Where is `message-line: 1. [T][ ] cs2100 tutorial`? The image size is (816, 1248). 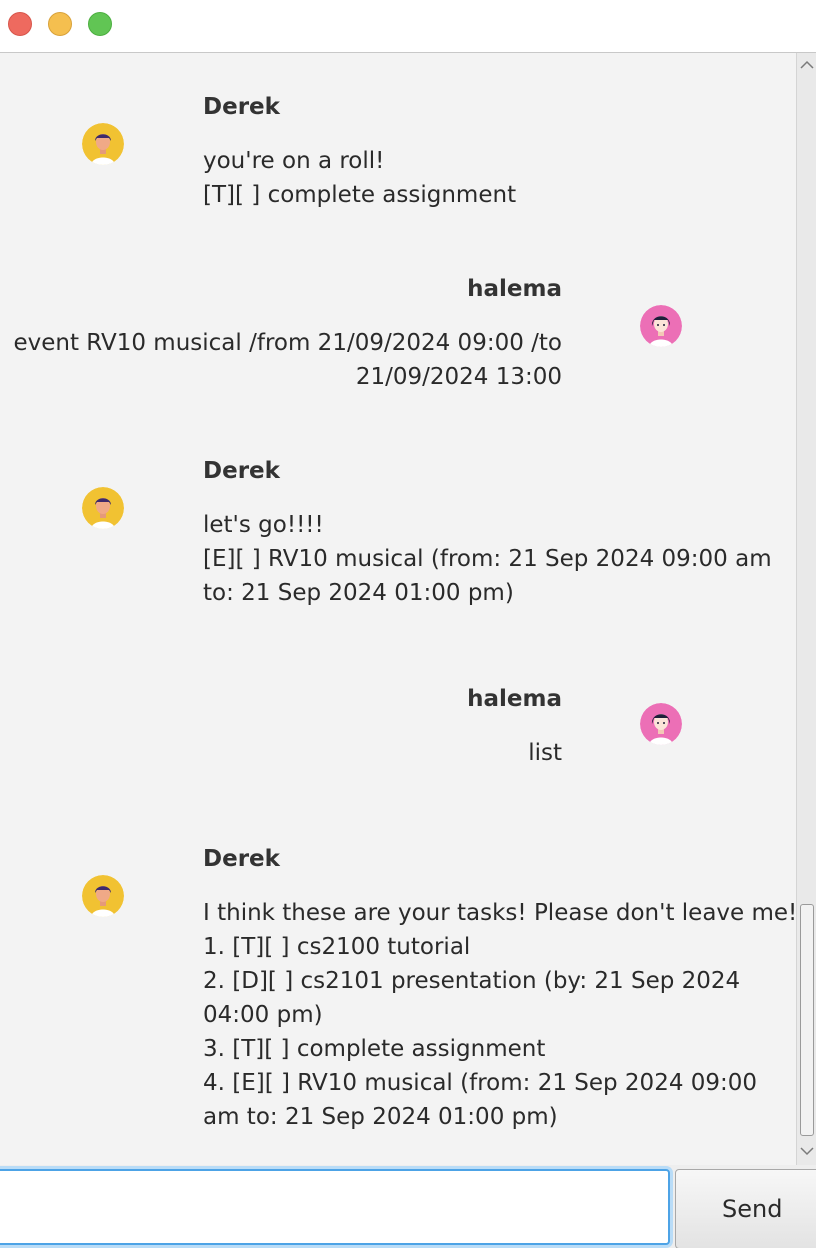
message-line: 1. [T][ ] cs2100 tutorial is located at coordinates (337, 947).